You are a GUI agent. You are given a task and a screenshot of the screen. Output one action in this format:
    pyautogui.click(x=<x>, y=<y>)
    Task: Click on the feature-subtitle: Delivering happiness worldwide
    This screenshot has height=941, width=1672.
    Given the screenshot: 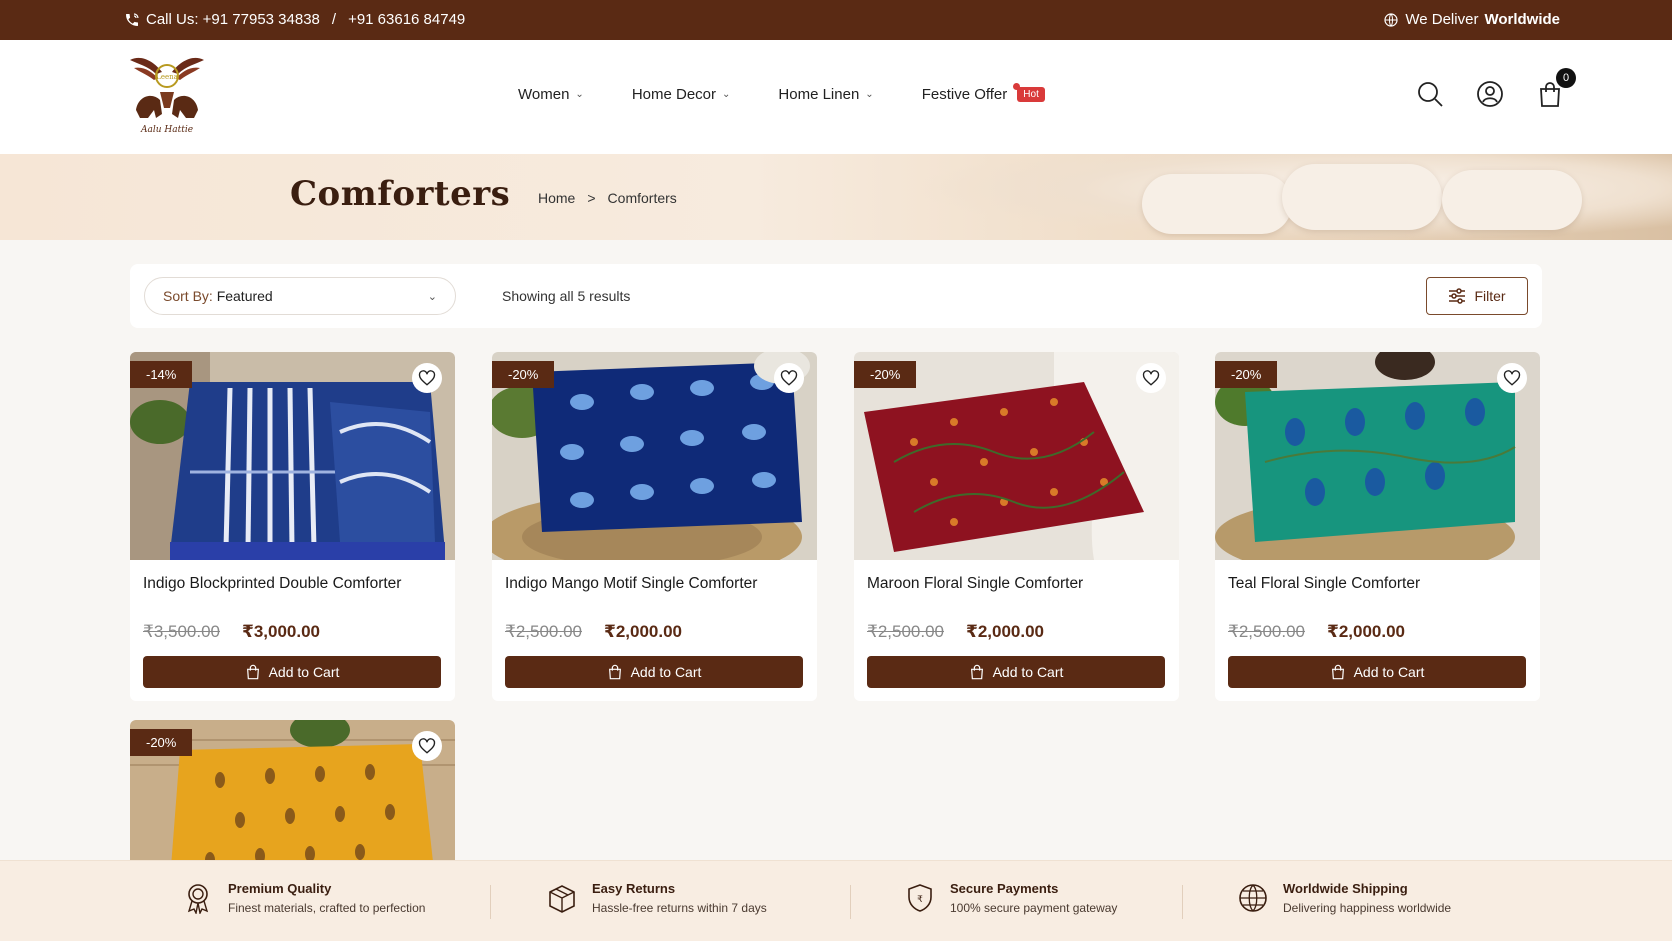 What is the action you would take?
    pyautogui.click(x=1367, y=908)
    